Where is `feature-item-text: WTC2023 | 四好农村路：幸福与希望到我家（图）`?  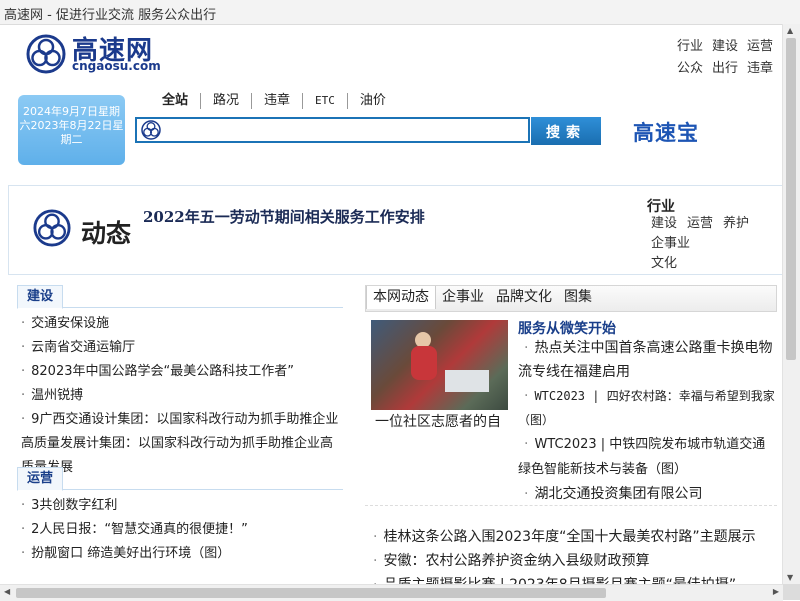
feature-item-text: WTC2023 | 四好农村路：幸福与希望到我家（图） is located at coordinates (646, 408).